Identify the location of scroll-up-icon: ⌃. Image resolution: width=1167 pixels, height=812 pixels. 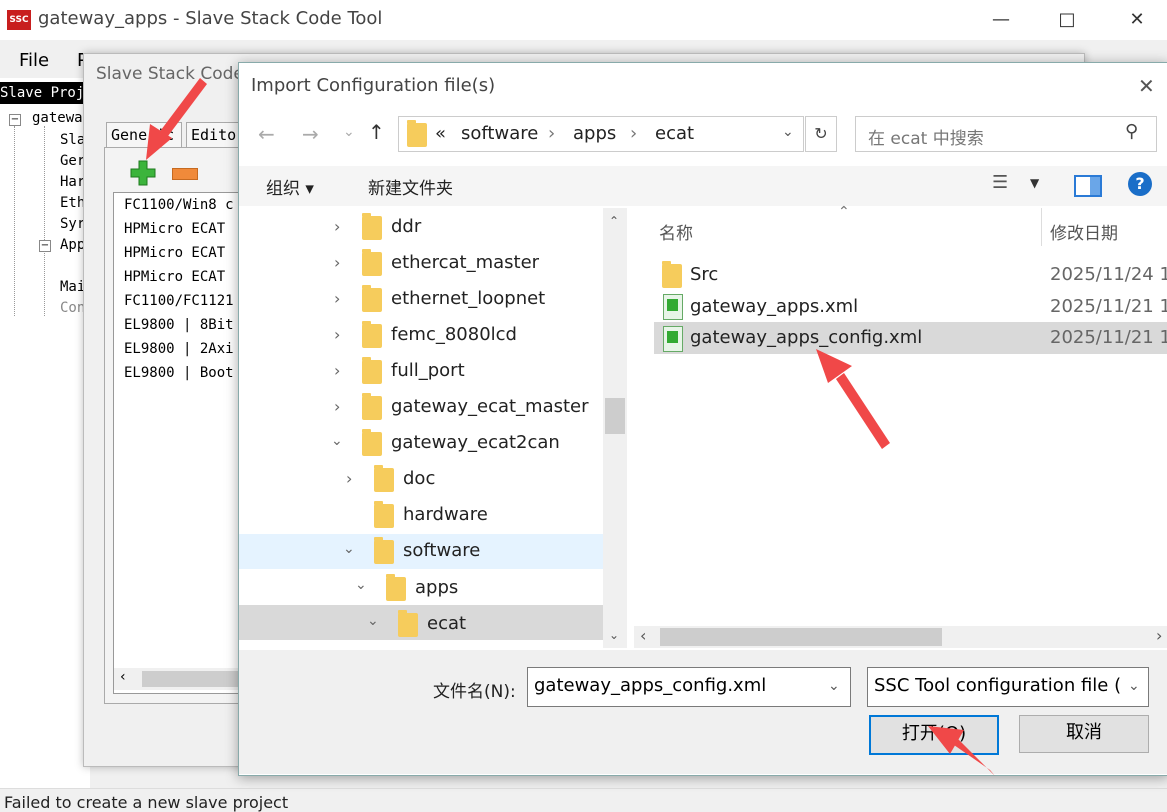
(614, 221).